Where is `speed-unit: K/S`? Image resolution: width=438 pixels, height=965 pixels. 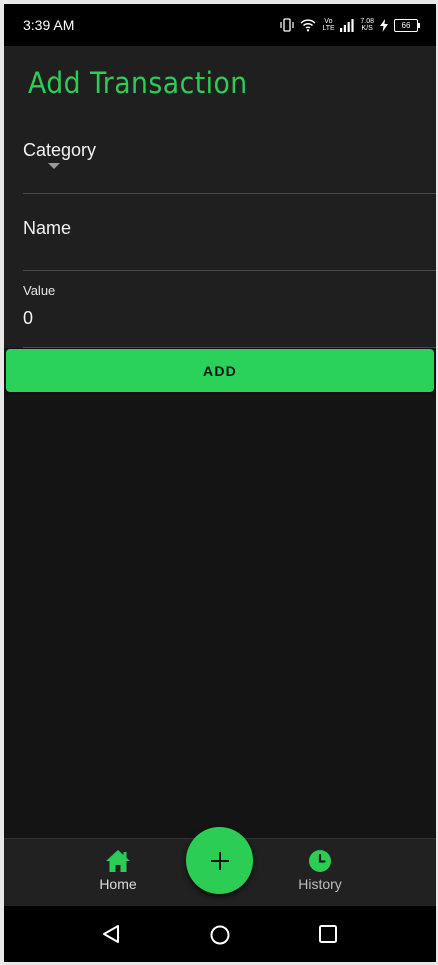 speed-unit: K/S is located at coordinates (367, 28).